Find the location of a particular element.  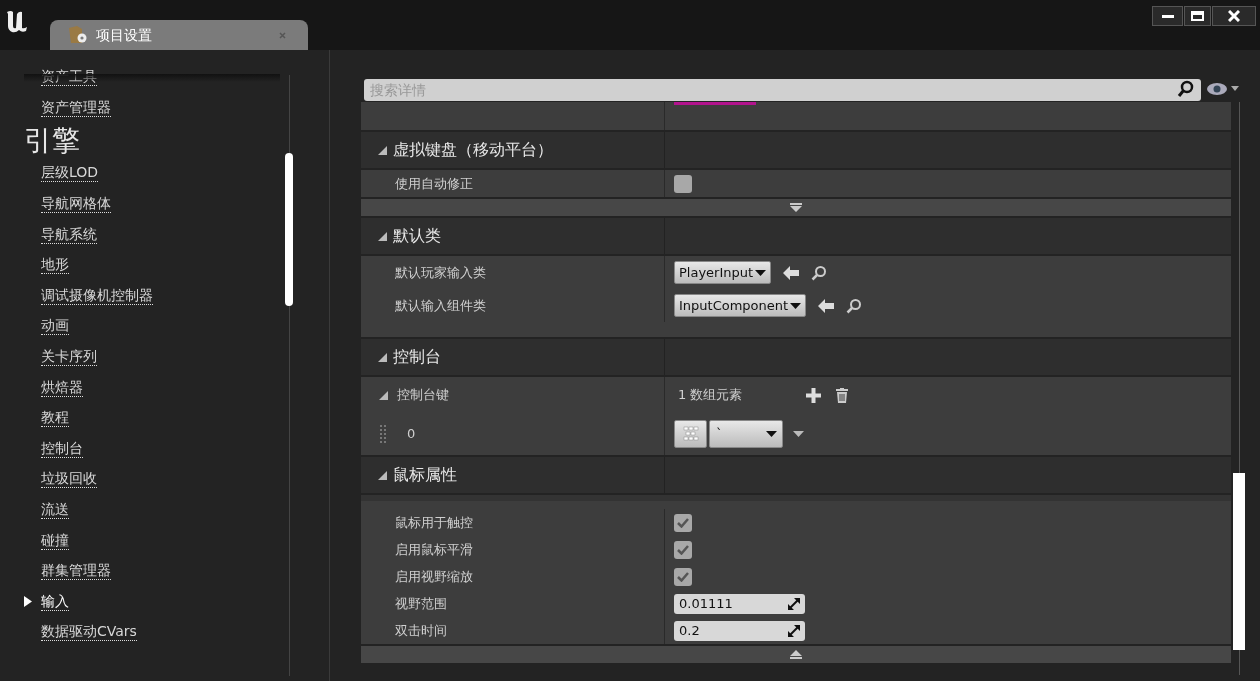

sidebar-item: 调试摄像机控制器 is located at coordinates (97, 295).